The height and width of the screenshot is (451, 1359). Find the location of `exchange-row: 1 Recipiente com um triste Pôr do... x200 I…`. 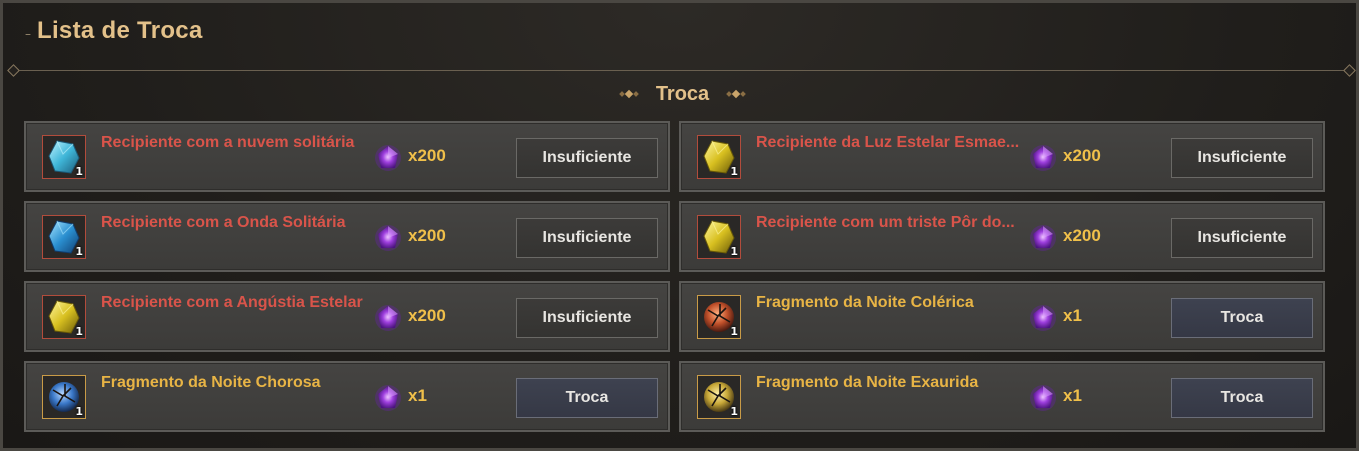

exchange-row: 1 Recipiente com um triste Pôr do... x200 I… is located at coordinates (1002, 236).